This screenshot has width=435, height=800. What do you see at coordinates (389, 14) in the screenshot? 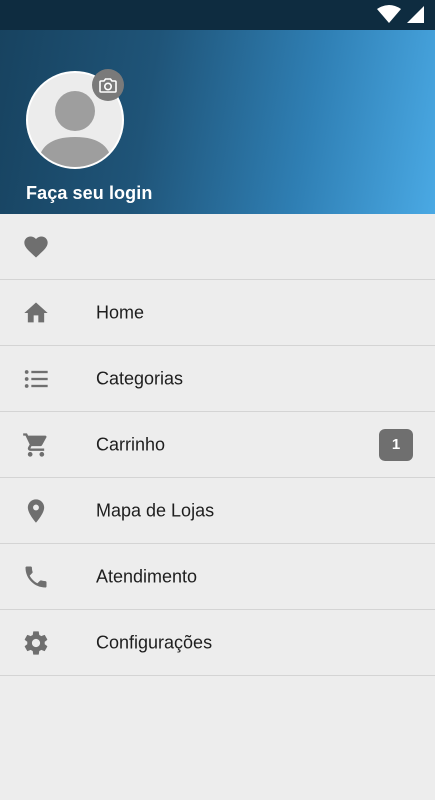
I see `wifi-icon` at bounding box center [389, 14].